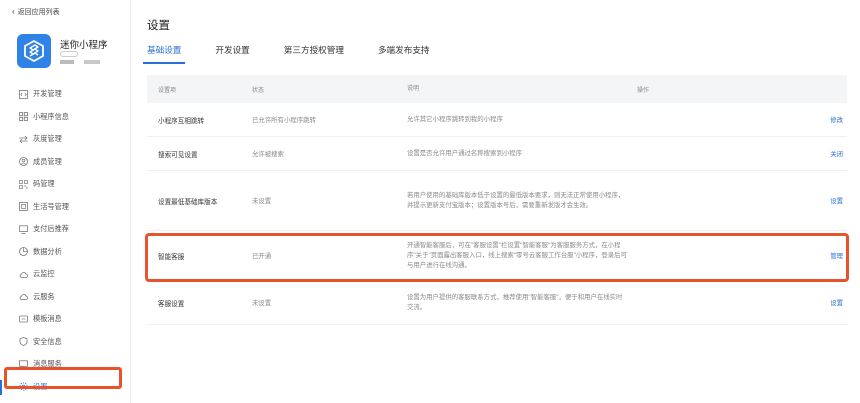 Image resolution: width=860 pixels, height=403 pixels. I want to click on back-to-app-list-link: ‹ 返回应用列表, so click(36, 12).